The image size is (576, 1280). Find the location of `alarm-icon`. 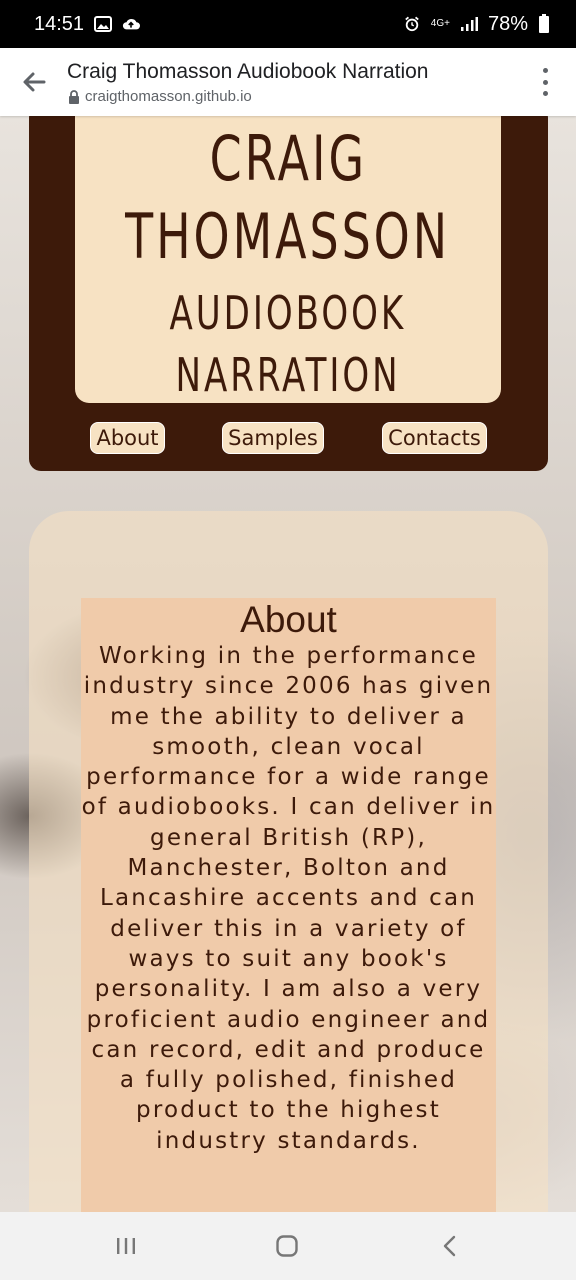

alarm-icon is located at coordinates (411, 24).